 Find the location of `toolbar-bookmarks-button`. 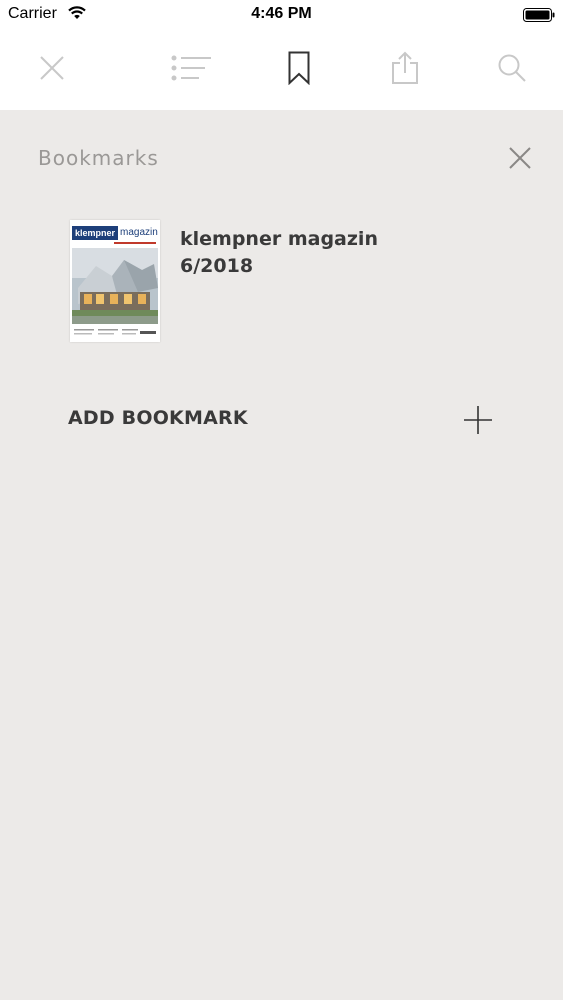

toolbar-bookmarks-button is located at coordinates (299, 70).